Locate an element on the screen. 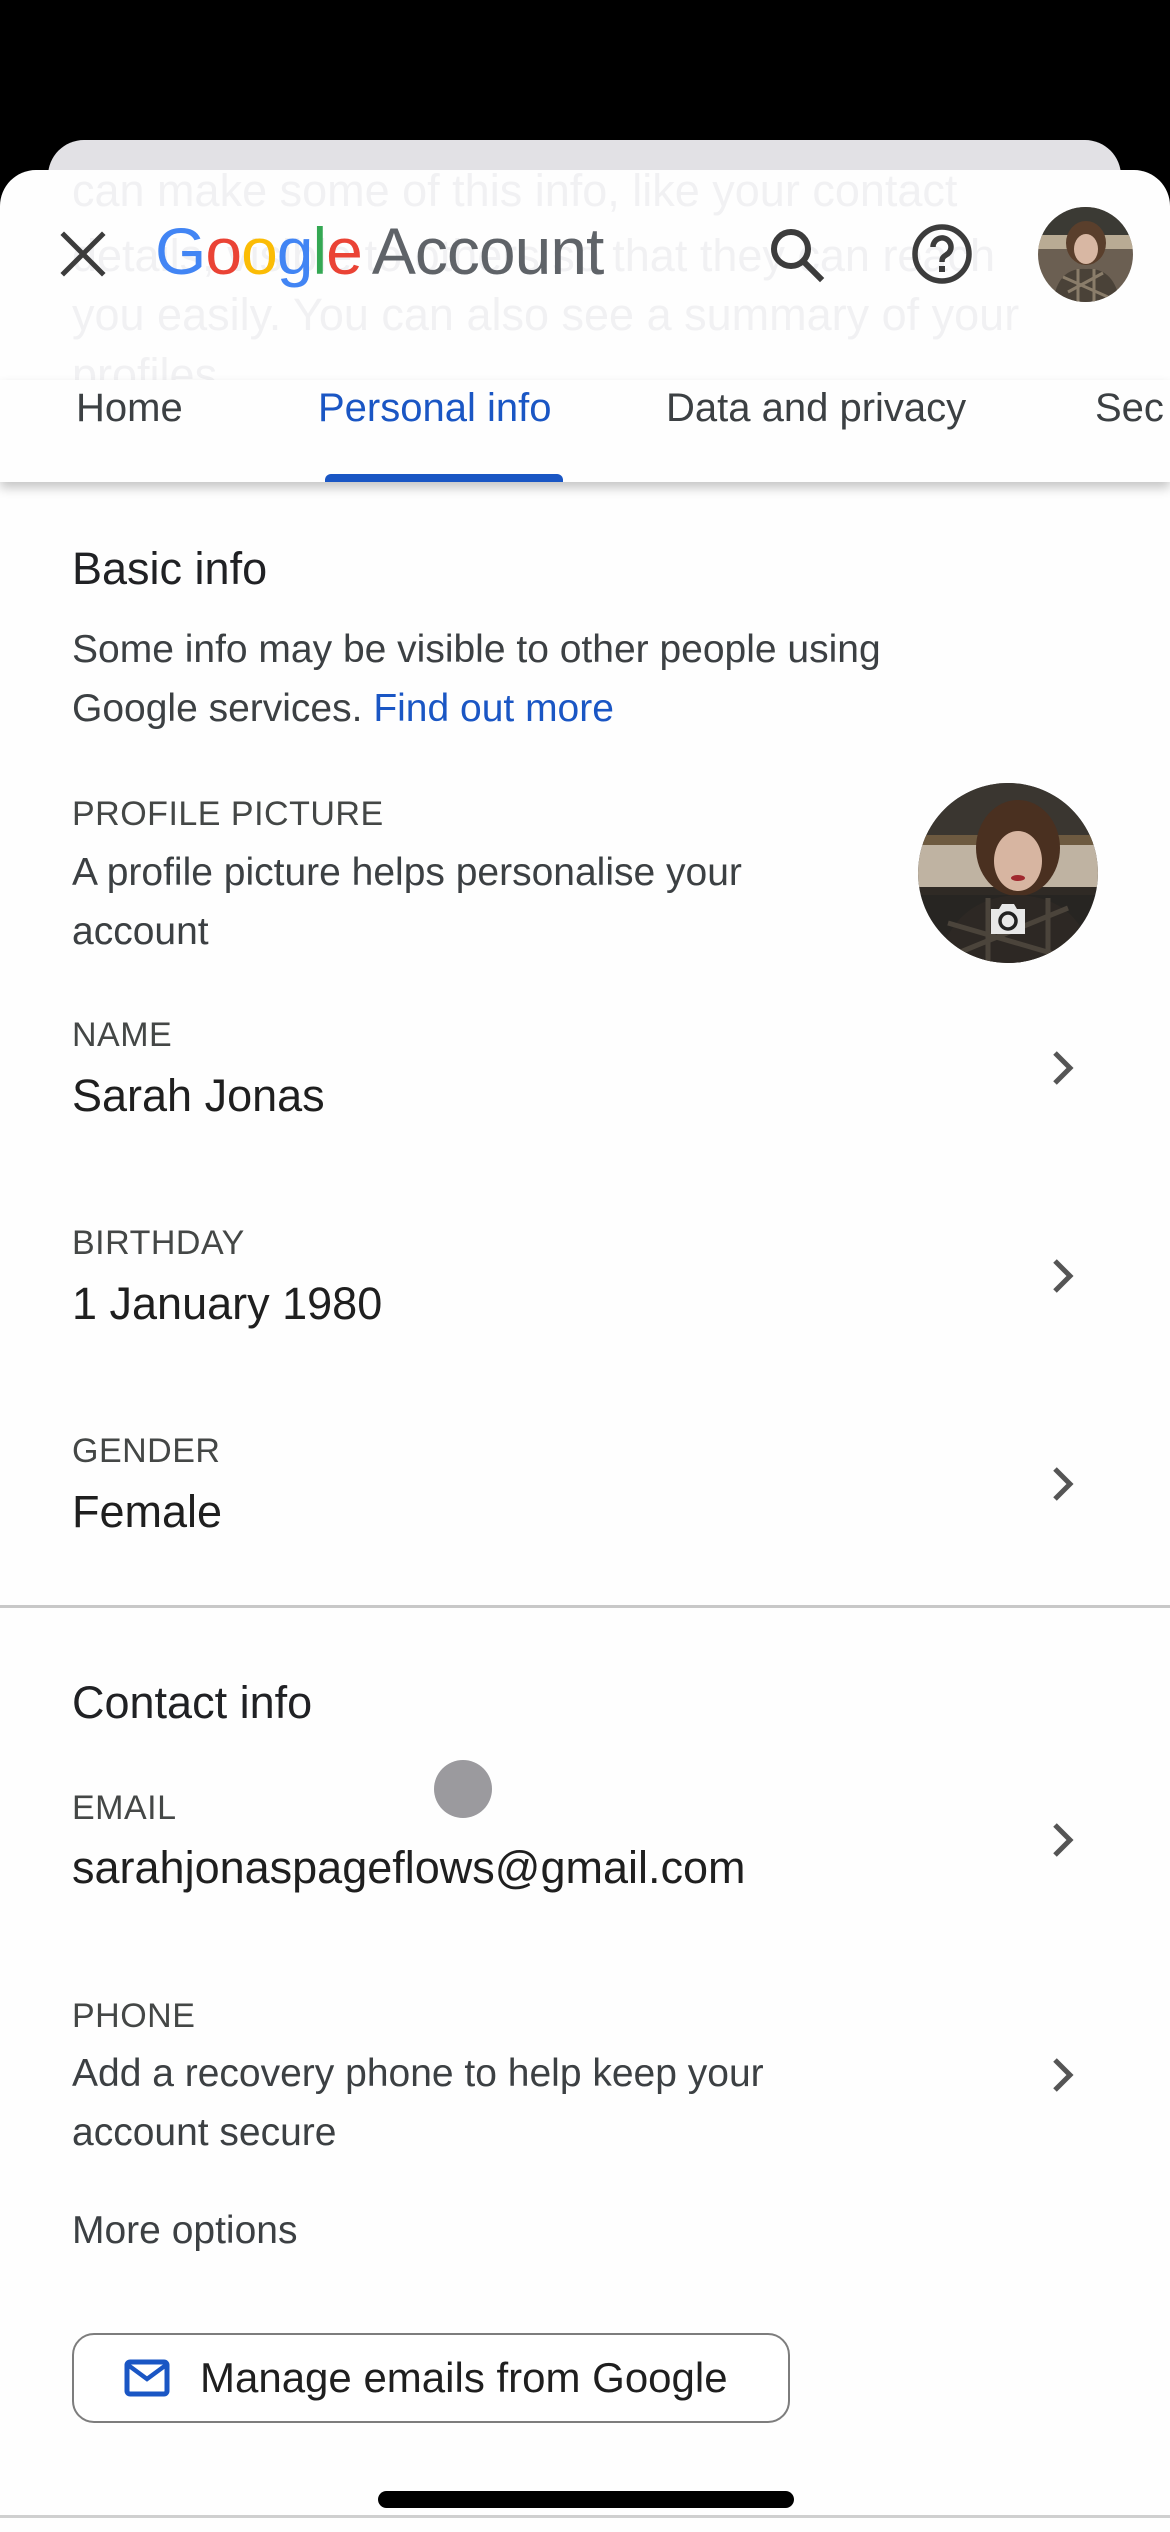  search-button is located at coordinates (797, 255).